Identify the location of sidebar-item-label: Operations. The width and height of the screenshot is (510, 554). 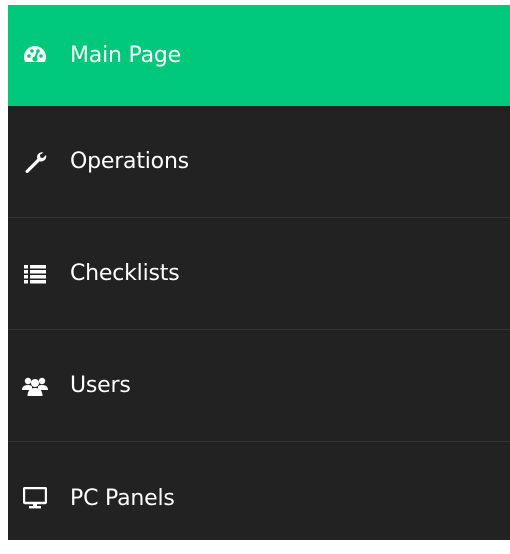
(129, 161).